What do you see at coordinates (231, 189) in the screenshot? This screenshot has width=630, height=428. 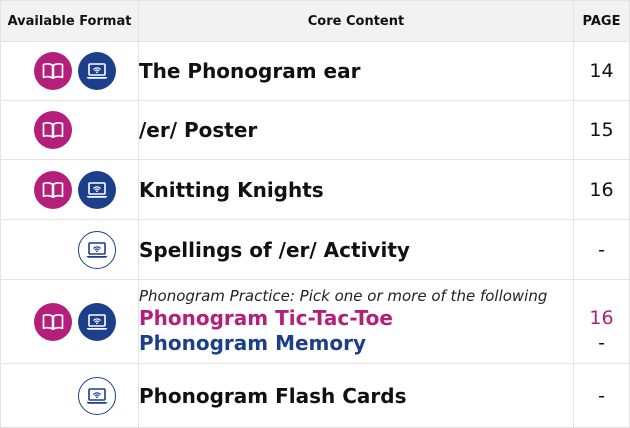 I see `content-title: Knitting Knights` at bounding box center [231, 189].